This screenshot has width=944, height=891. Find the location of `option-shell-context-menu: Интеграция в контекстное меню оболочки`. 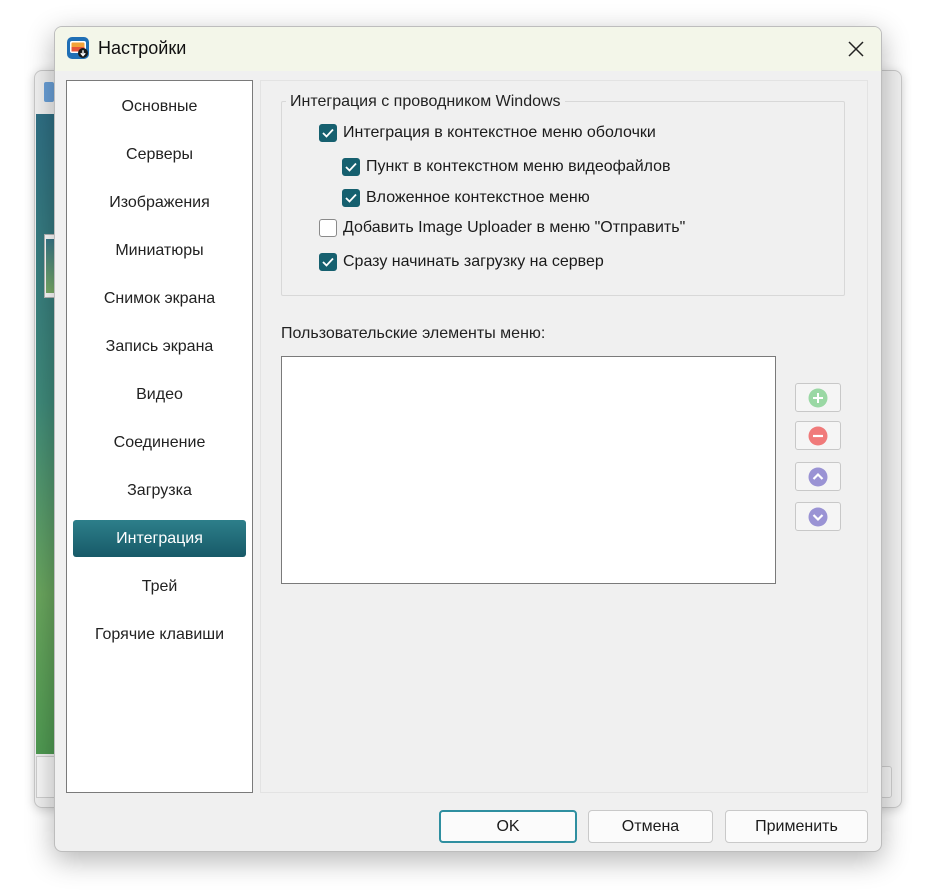

option-shell-context-menu: Интеграция в контекстное меню оболочки is located at coordinates (487, 133).